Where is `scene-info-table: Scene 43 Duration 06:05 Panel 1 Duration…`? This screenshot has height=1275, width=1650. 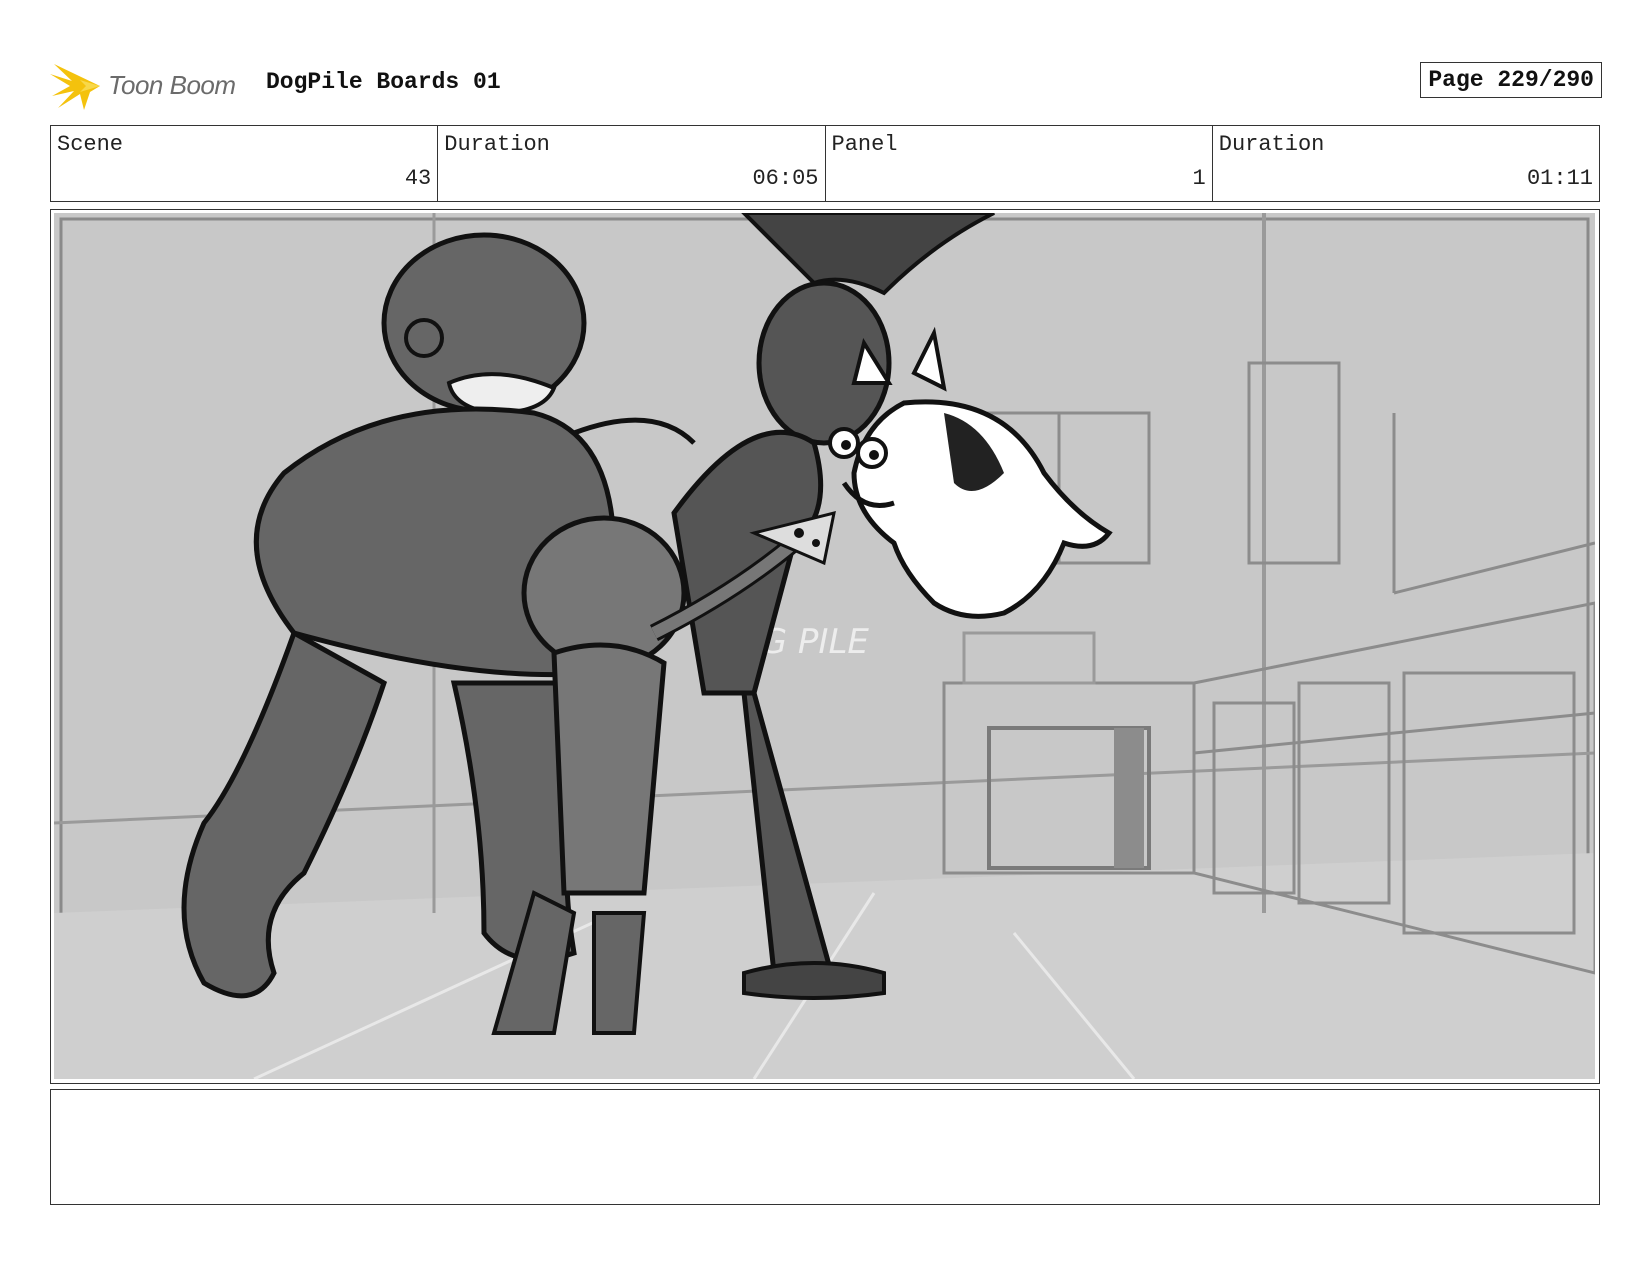 scene-info-table: Scene 43 Duration 06:05 Panel 1 Duration… is located at coordinates (825, 163).